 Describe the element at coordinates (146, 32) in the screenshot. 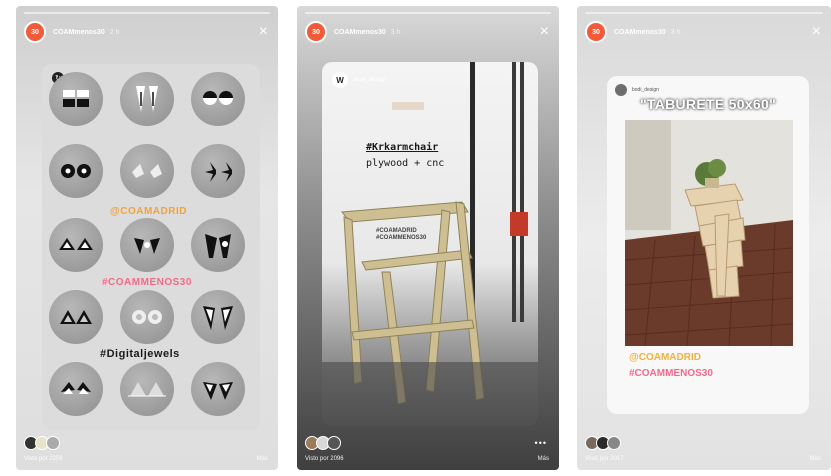

I see `story-header: 30 COAMmenos30 2 h ×` at that location.